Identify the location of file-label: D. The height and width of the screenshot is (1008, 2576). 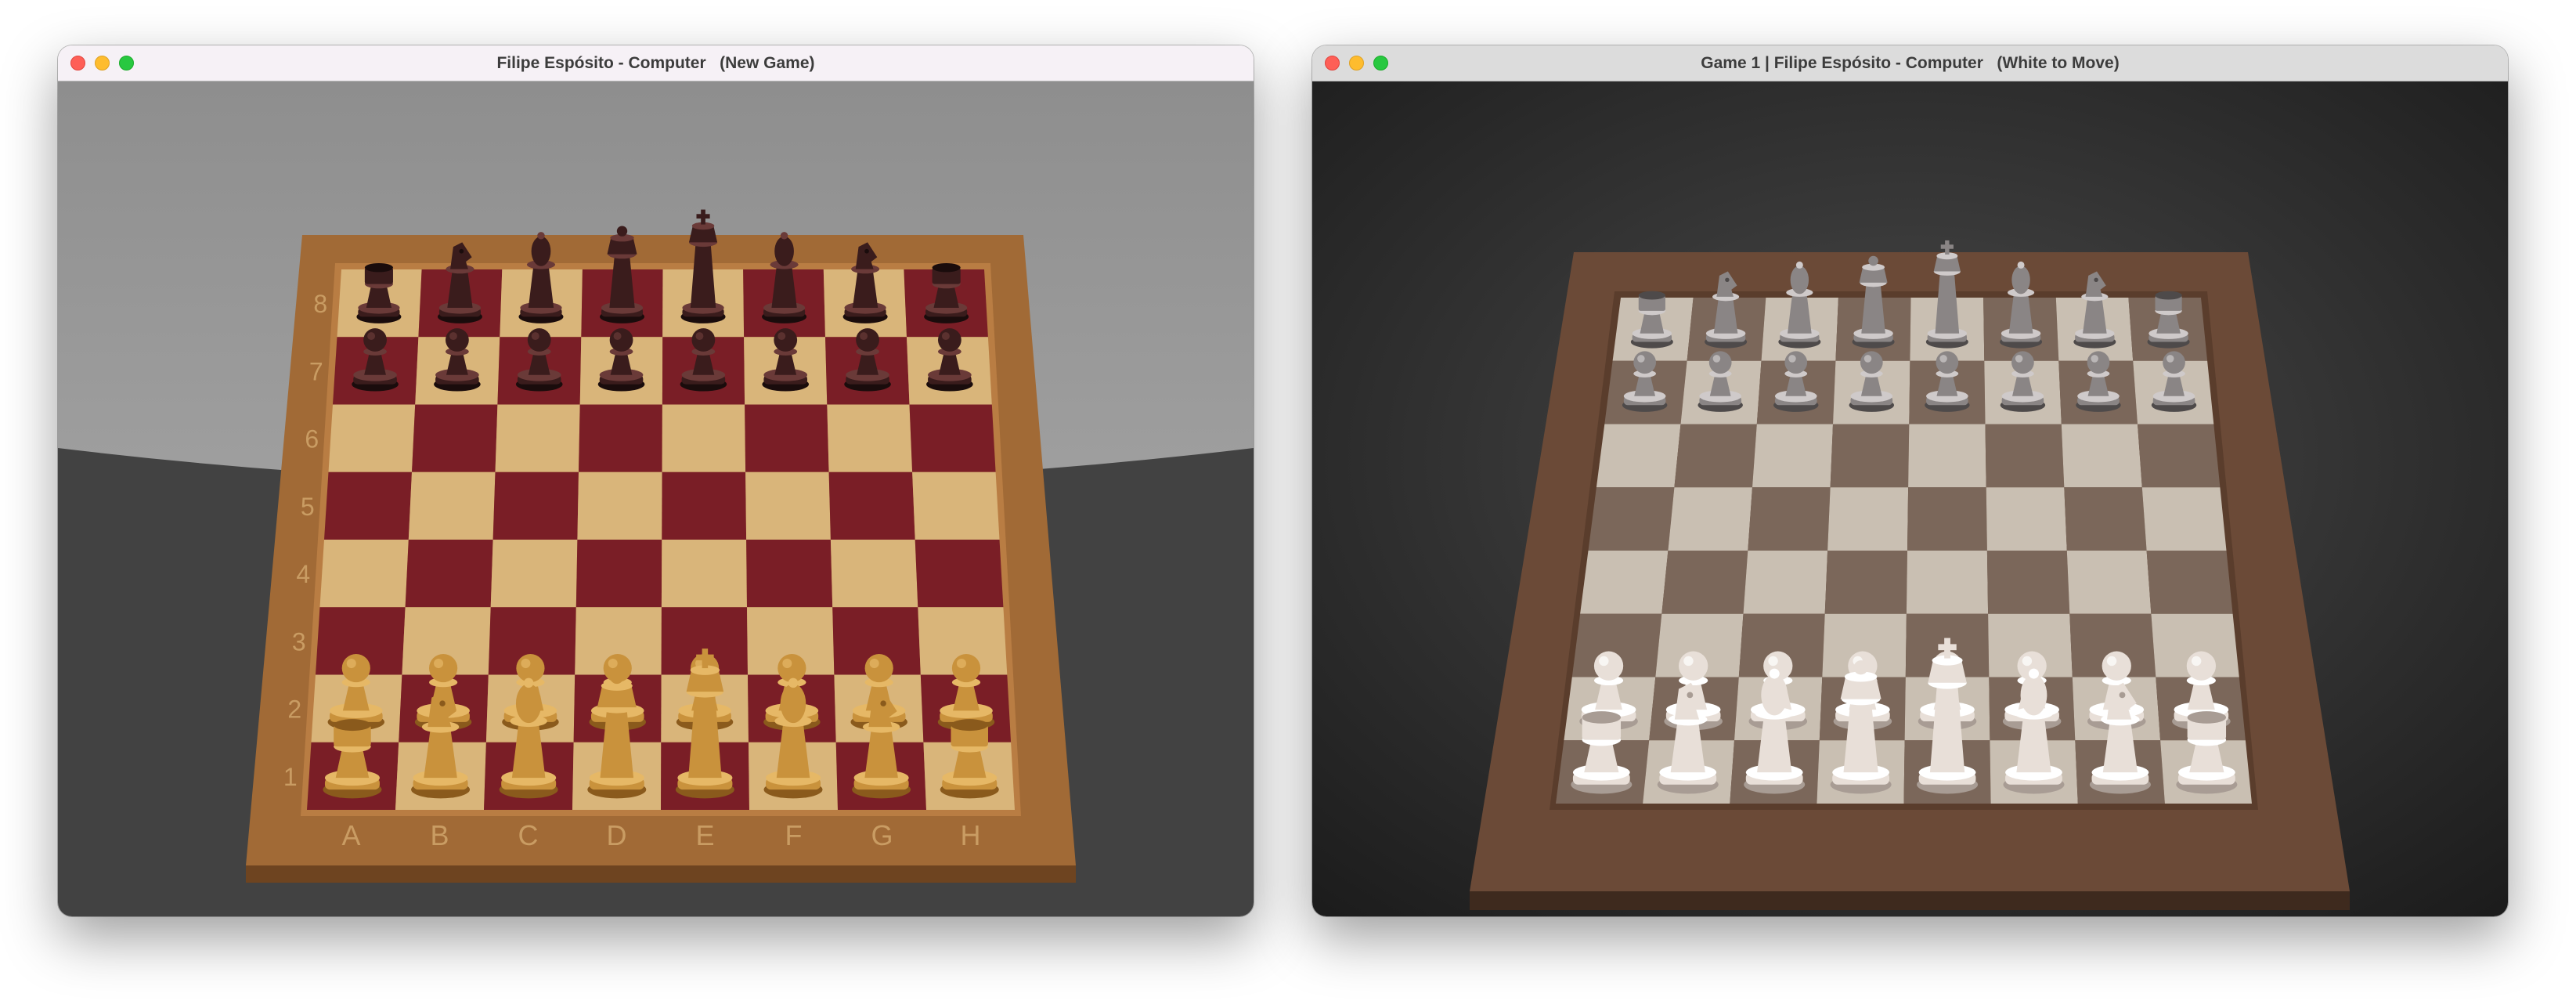
(617, 835).